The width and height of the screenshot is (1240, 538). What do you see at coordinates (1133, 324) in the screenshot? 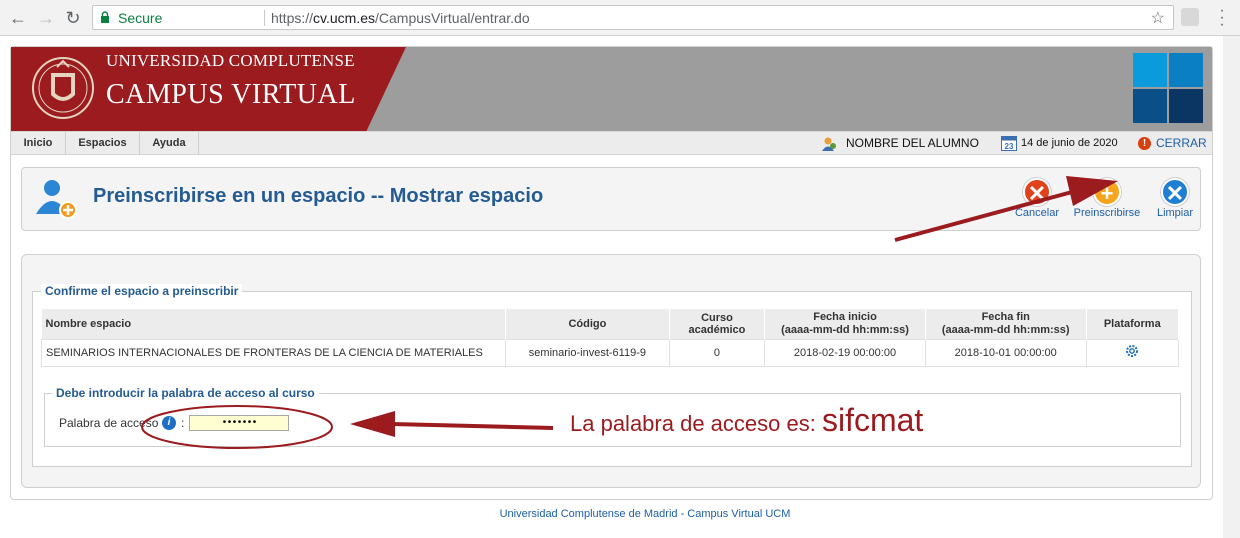
I see `col-platform: Plataforma` at bounding box center [1133, 324].